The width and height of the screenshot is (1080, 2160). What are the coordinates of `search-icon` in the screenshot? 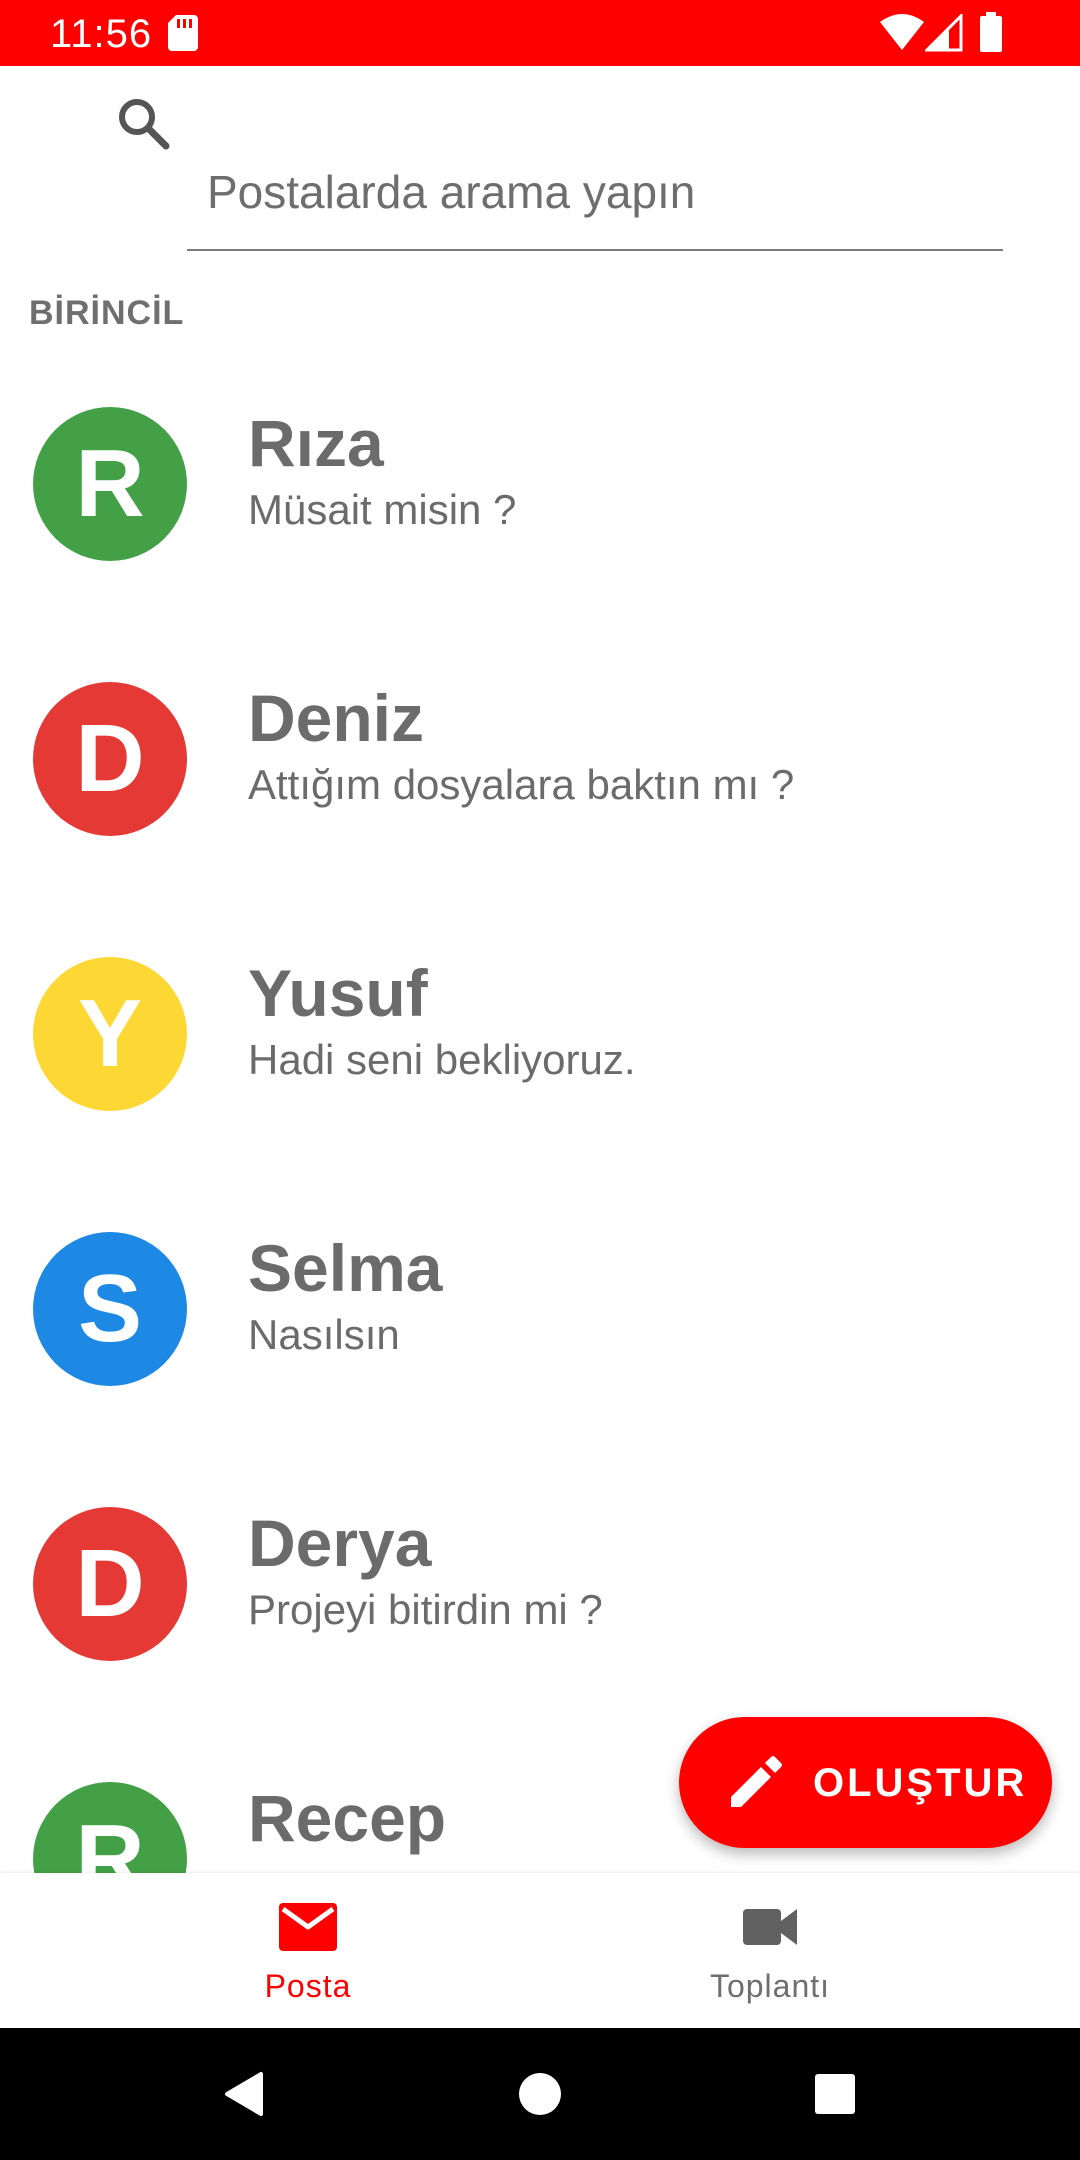 It's located at (143, 123).